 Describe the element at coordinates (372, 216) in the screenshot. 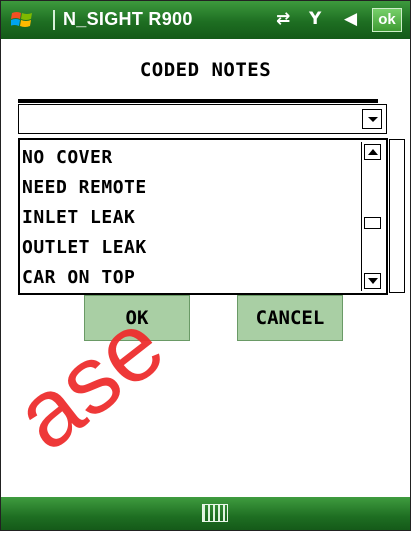

I see `dropdown-scrollbar` at that location.